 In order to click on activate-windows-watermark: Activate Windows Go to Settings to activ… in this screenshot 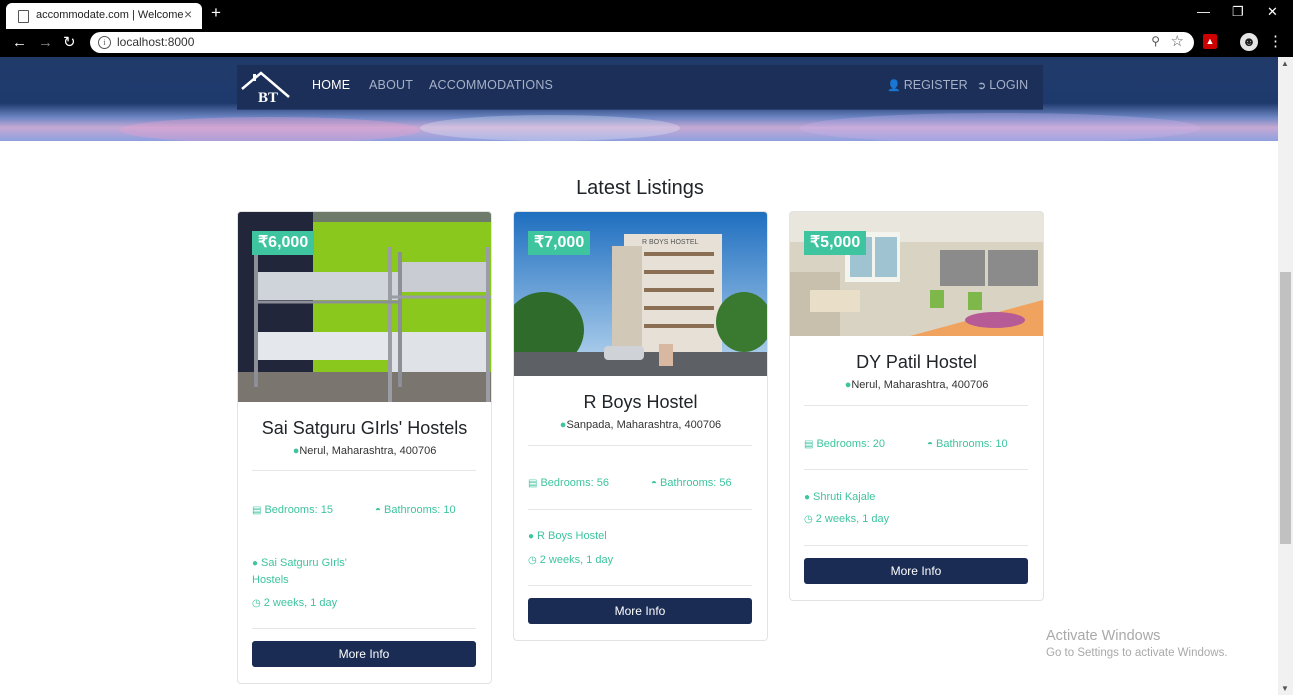, I will do `click(1137, 643)`.